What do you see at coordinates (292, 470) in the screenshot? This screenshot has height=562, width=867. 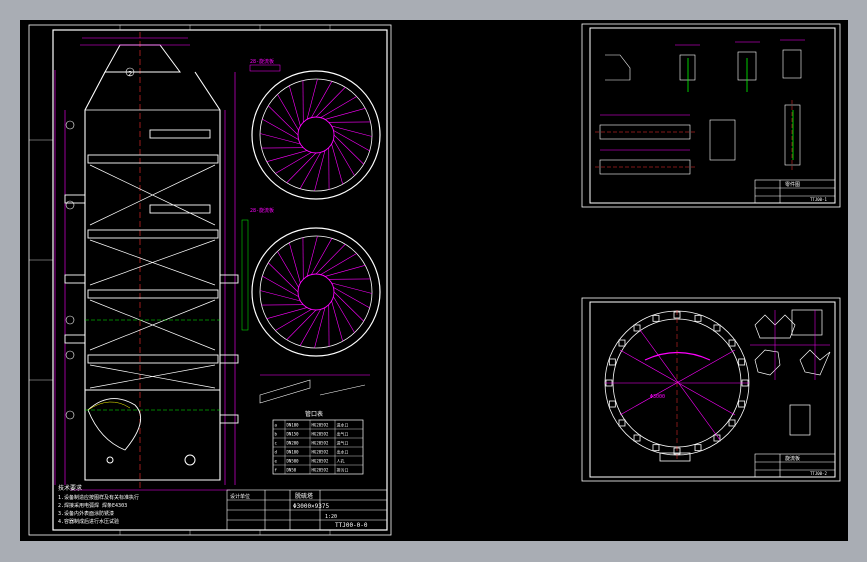 I see `table-cell: DN50` at bounding box center [292, 470].